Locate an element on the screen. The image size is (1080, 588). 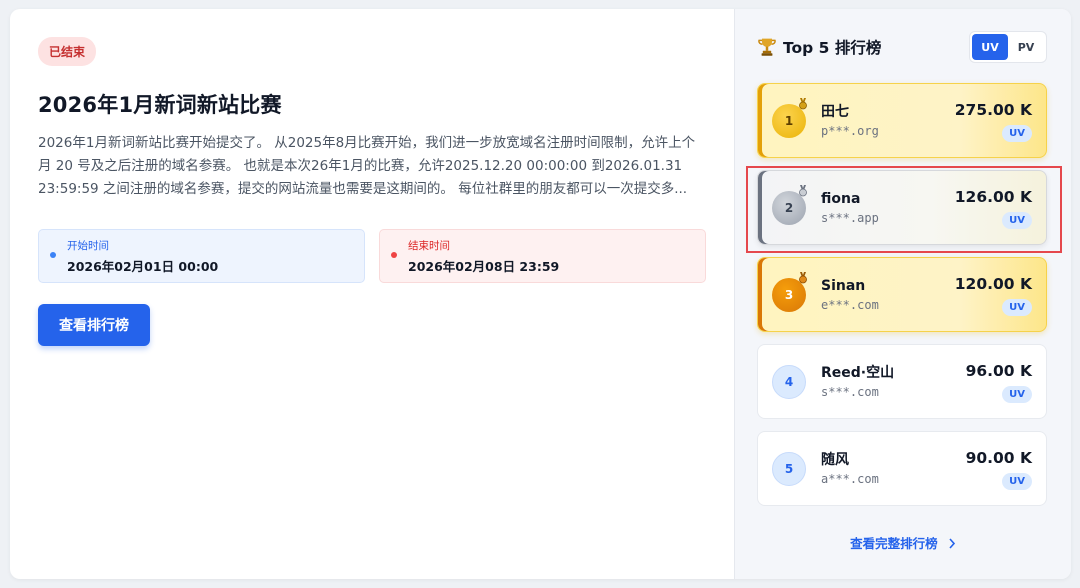
end-dot-icon is located at coordinates (394, 255).